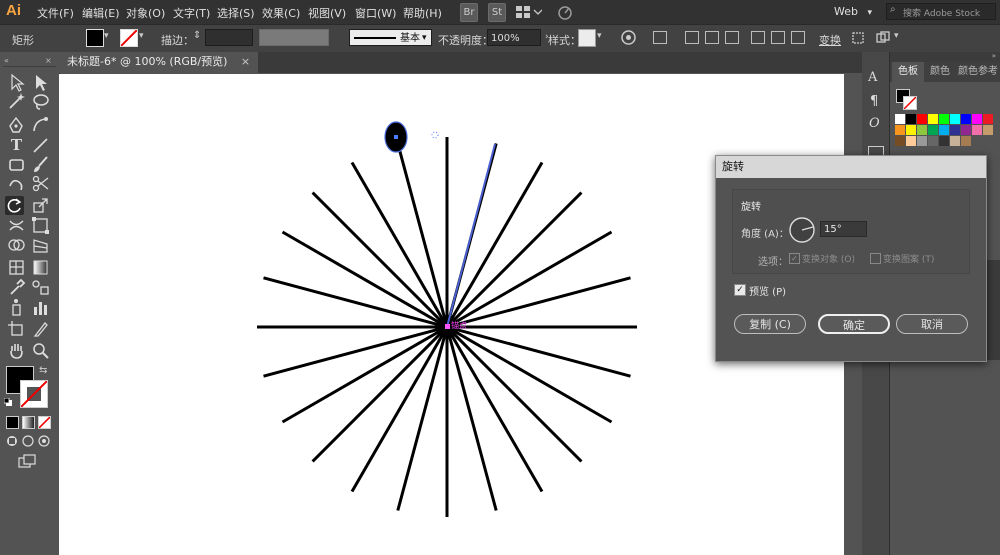  I want to click on stroke-color-box, so click(34, 394).